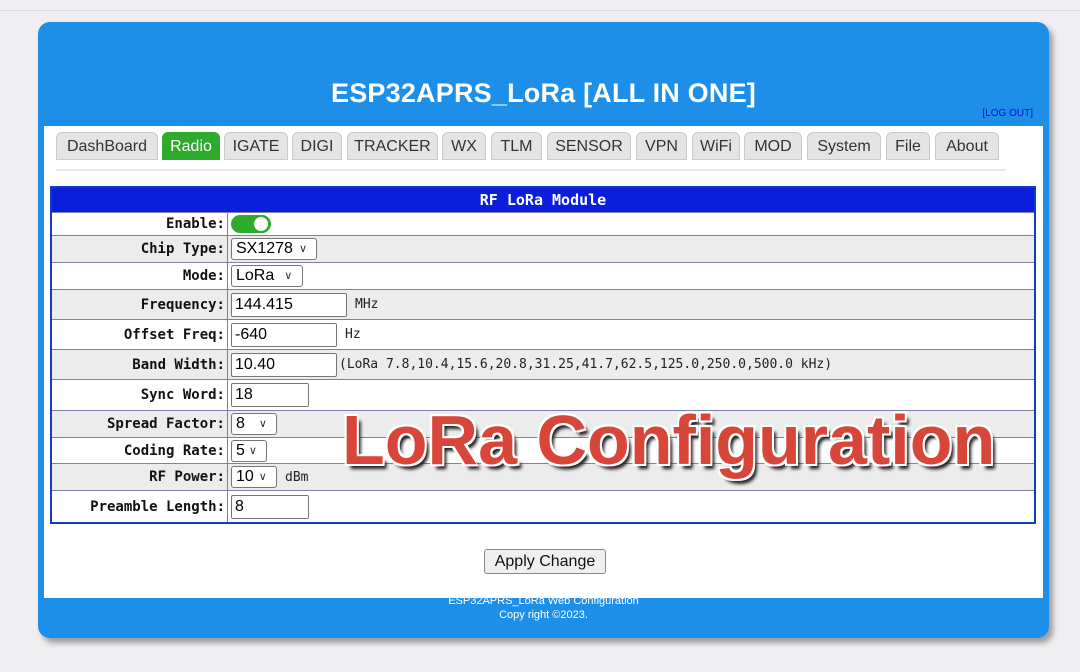  Describe the element at coordinates (140, 304) in the screenshot. I see `frequency-label: Frequency:` at that location.